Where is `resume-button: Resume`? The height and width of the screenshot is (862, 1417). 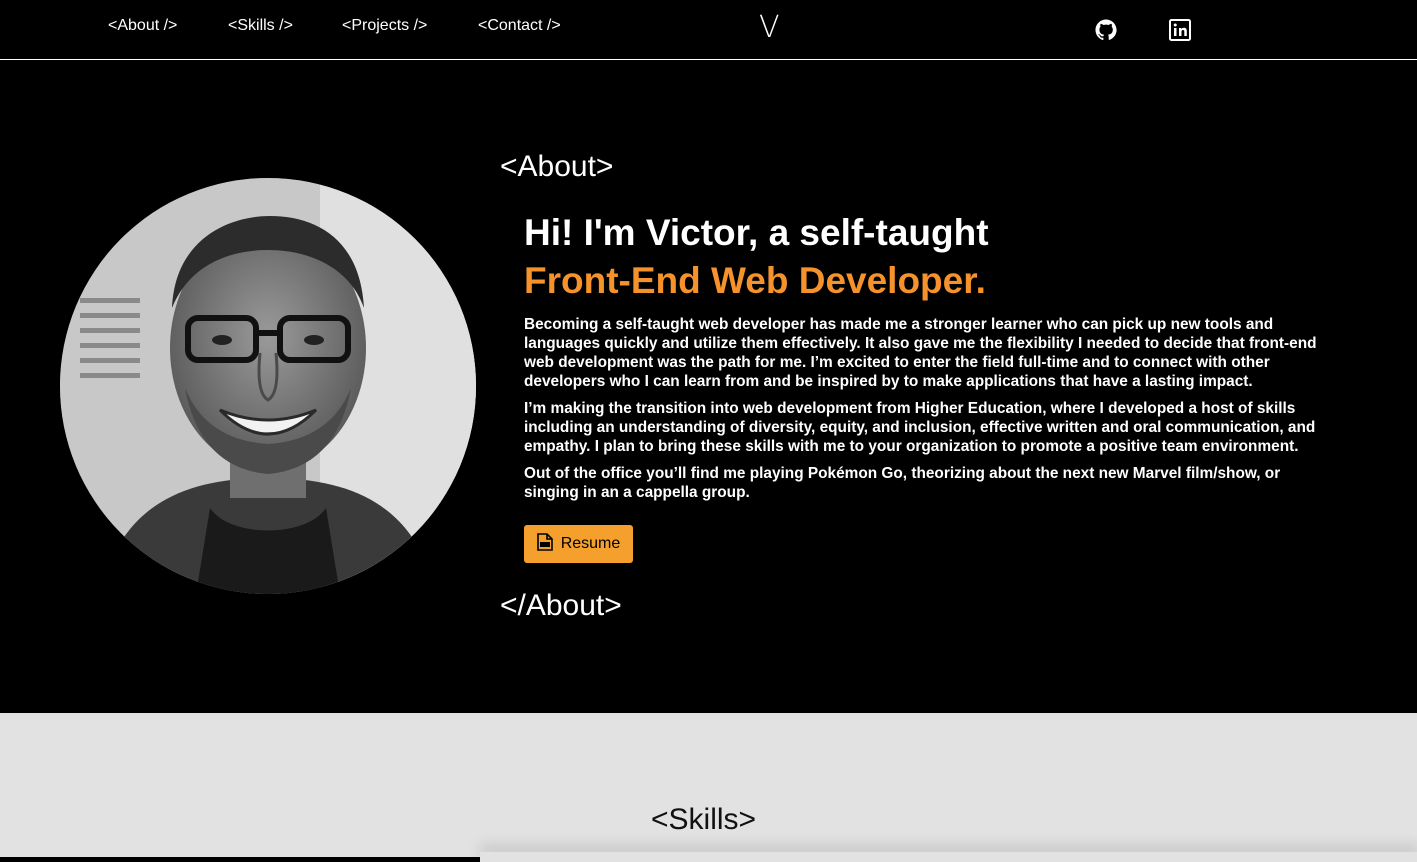
resume-button: Resume is located at coordinates (578, 544).